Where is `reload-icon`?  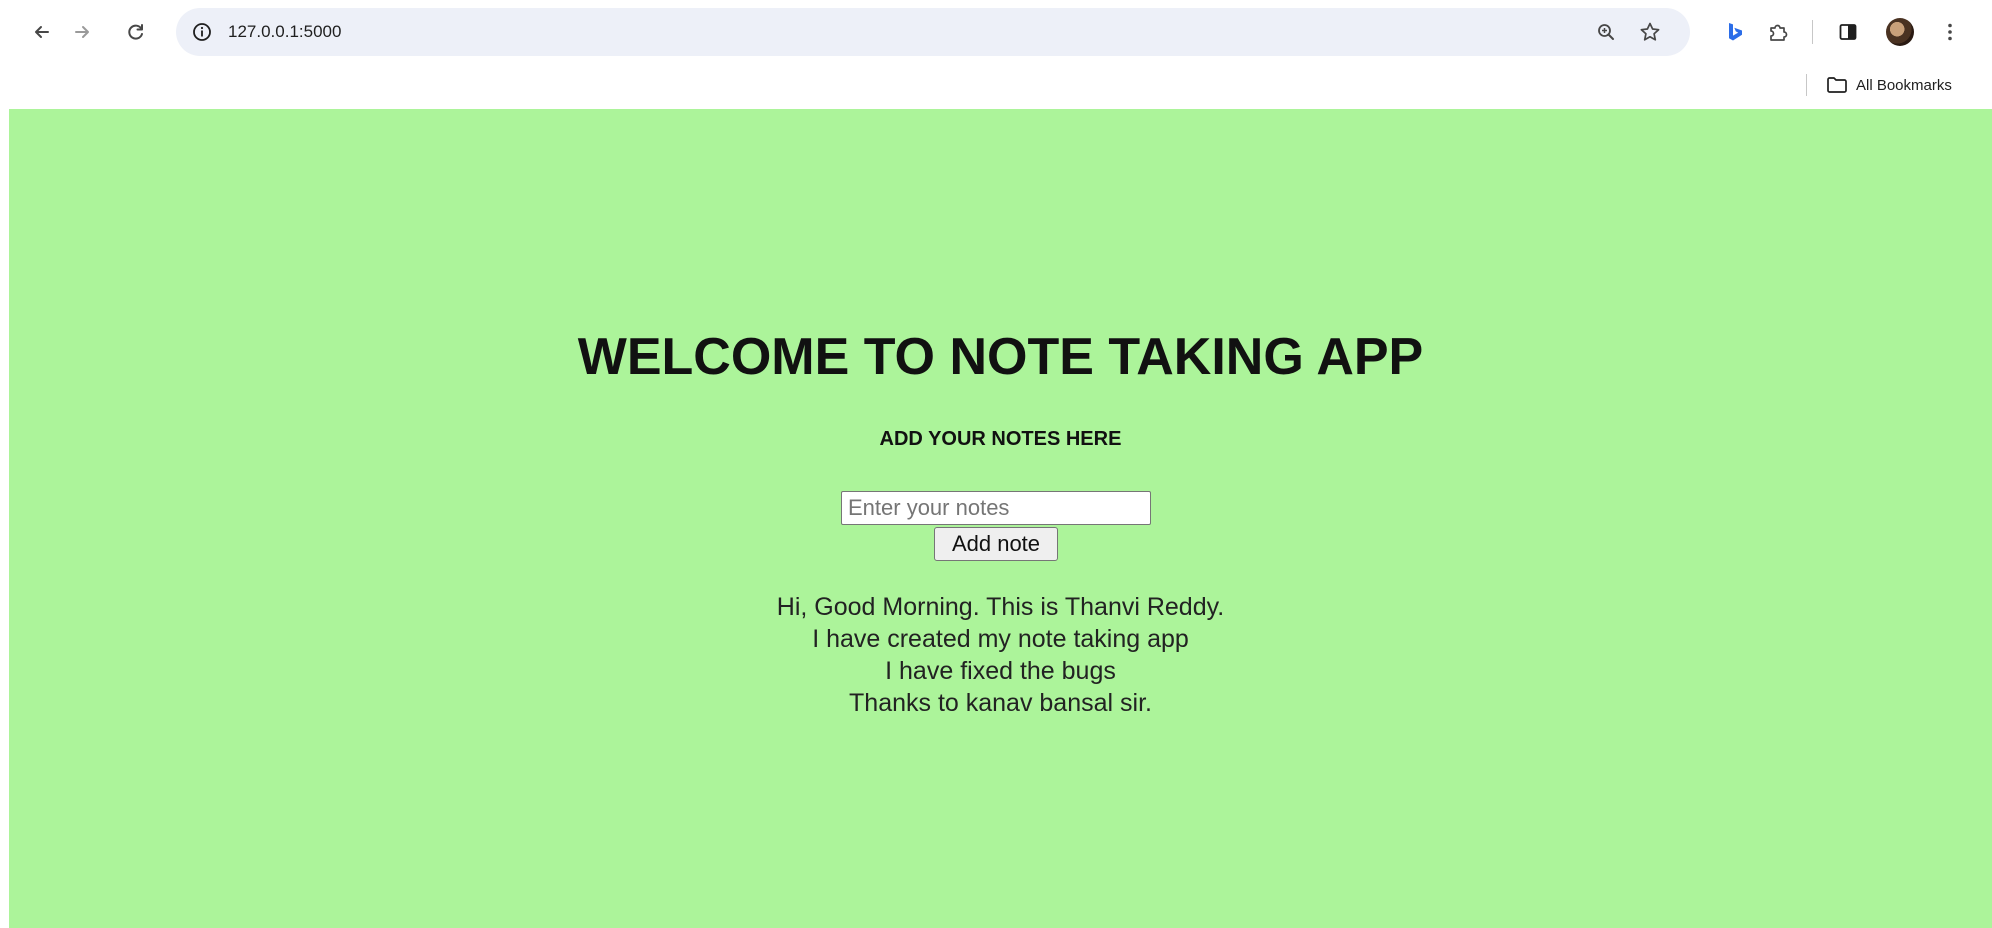
reload-icon is located at coordinates (135, 32).